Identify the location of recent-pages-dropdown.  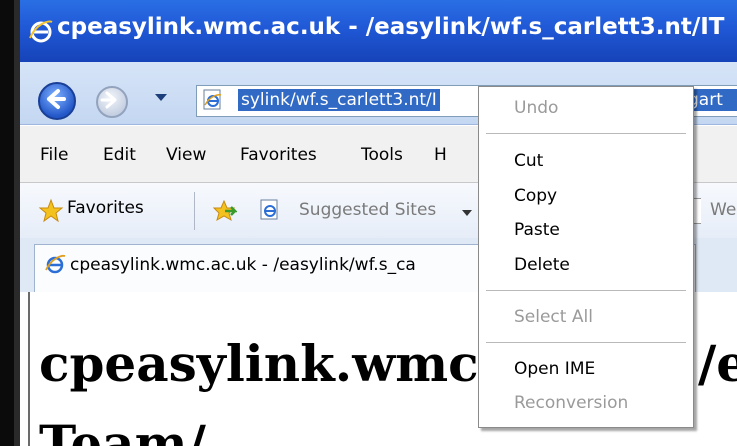
(161, 97).